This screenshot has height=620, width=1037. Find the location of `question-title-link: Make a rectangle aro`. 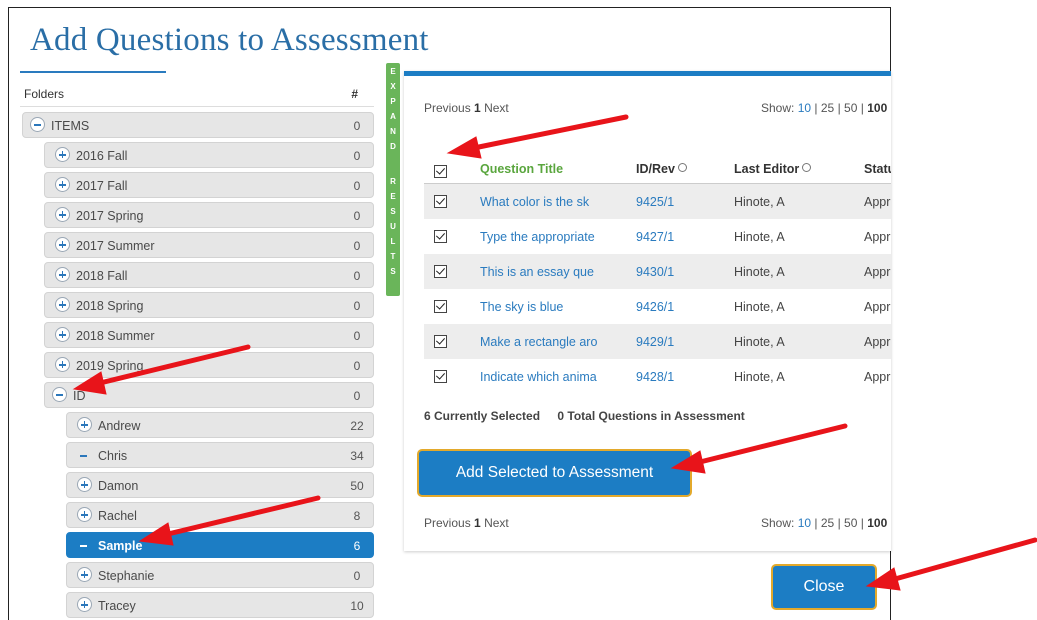

question-title-link: Make a rectangle aro is located at coordinates (538, 342).